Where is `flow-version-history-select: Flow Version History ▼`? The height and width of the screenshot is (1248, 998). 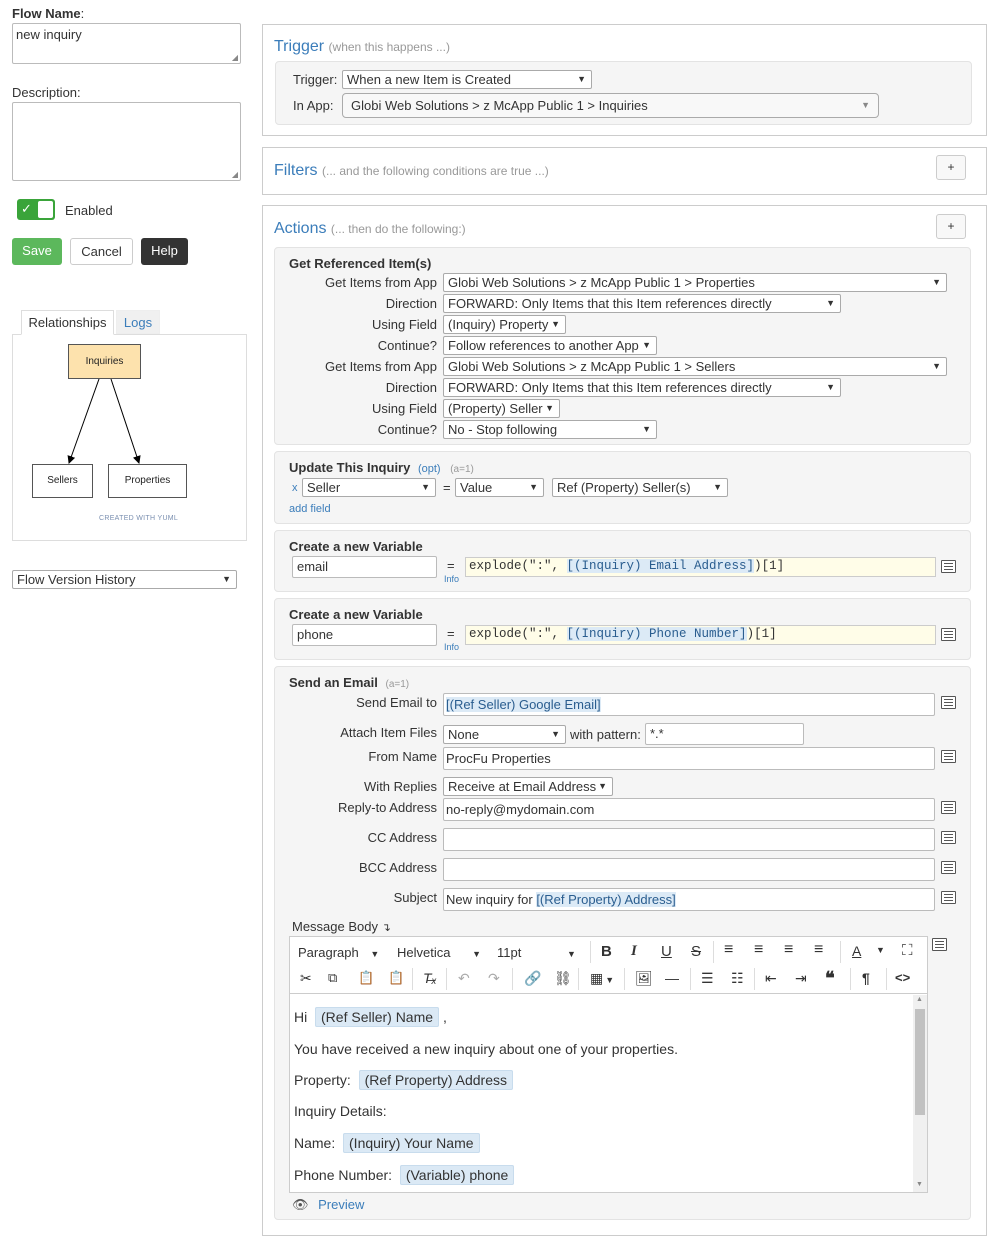
flow-version-history-select: Flow Version History ▼ is located at coordinates (124, 579).